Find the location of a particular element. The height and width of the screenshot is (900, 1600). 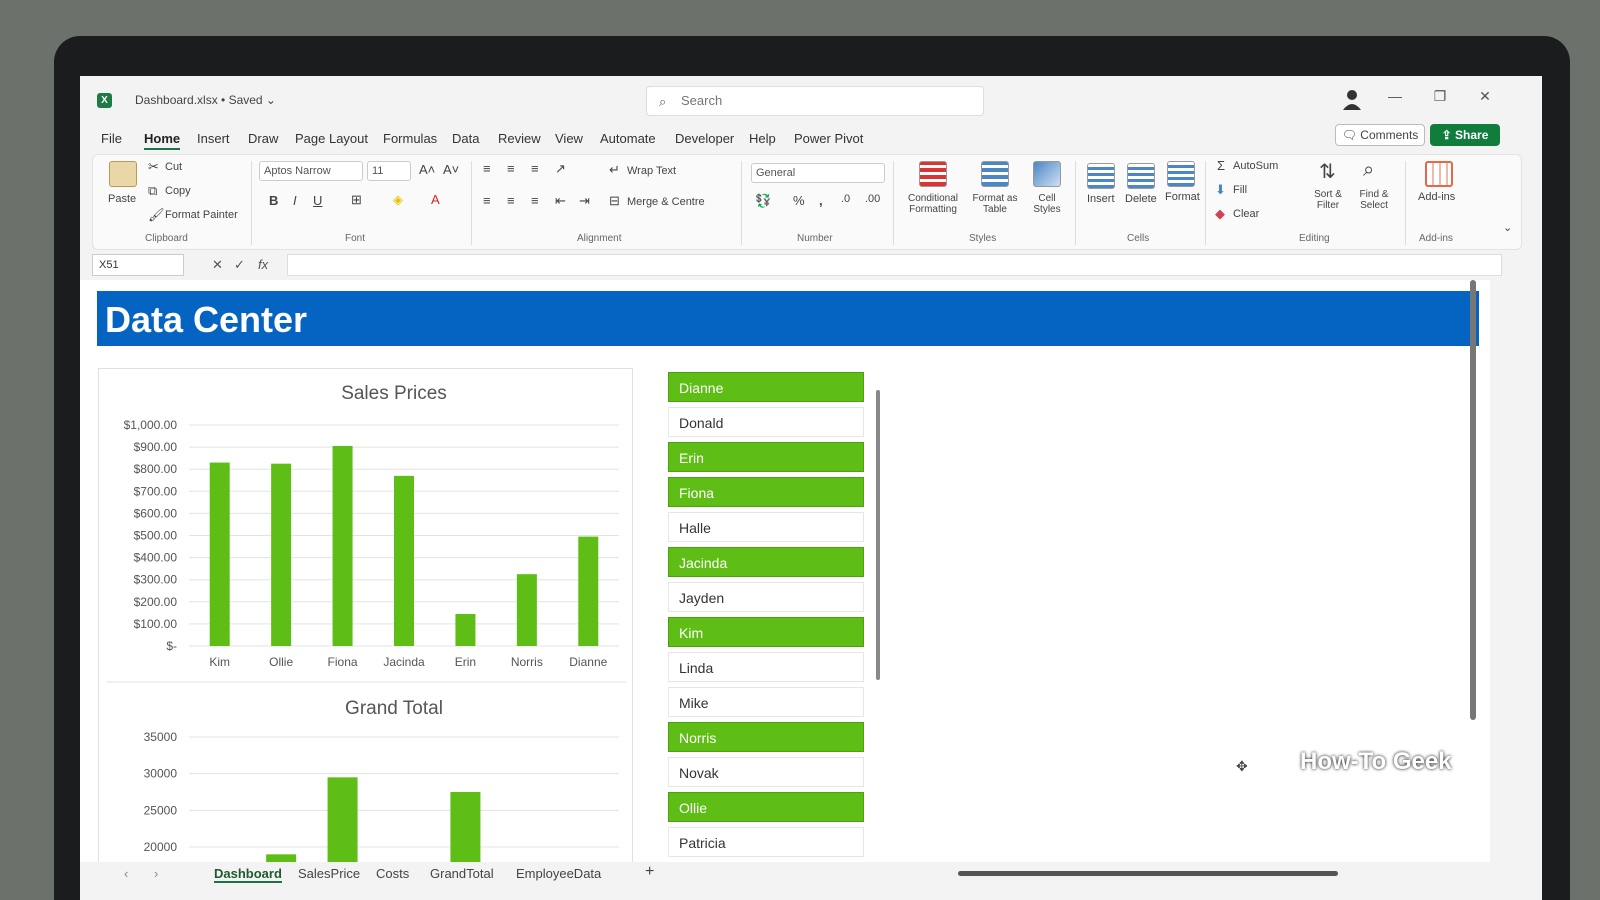

menu-automate: Automate is located at coordinates (628, 138).